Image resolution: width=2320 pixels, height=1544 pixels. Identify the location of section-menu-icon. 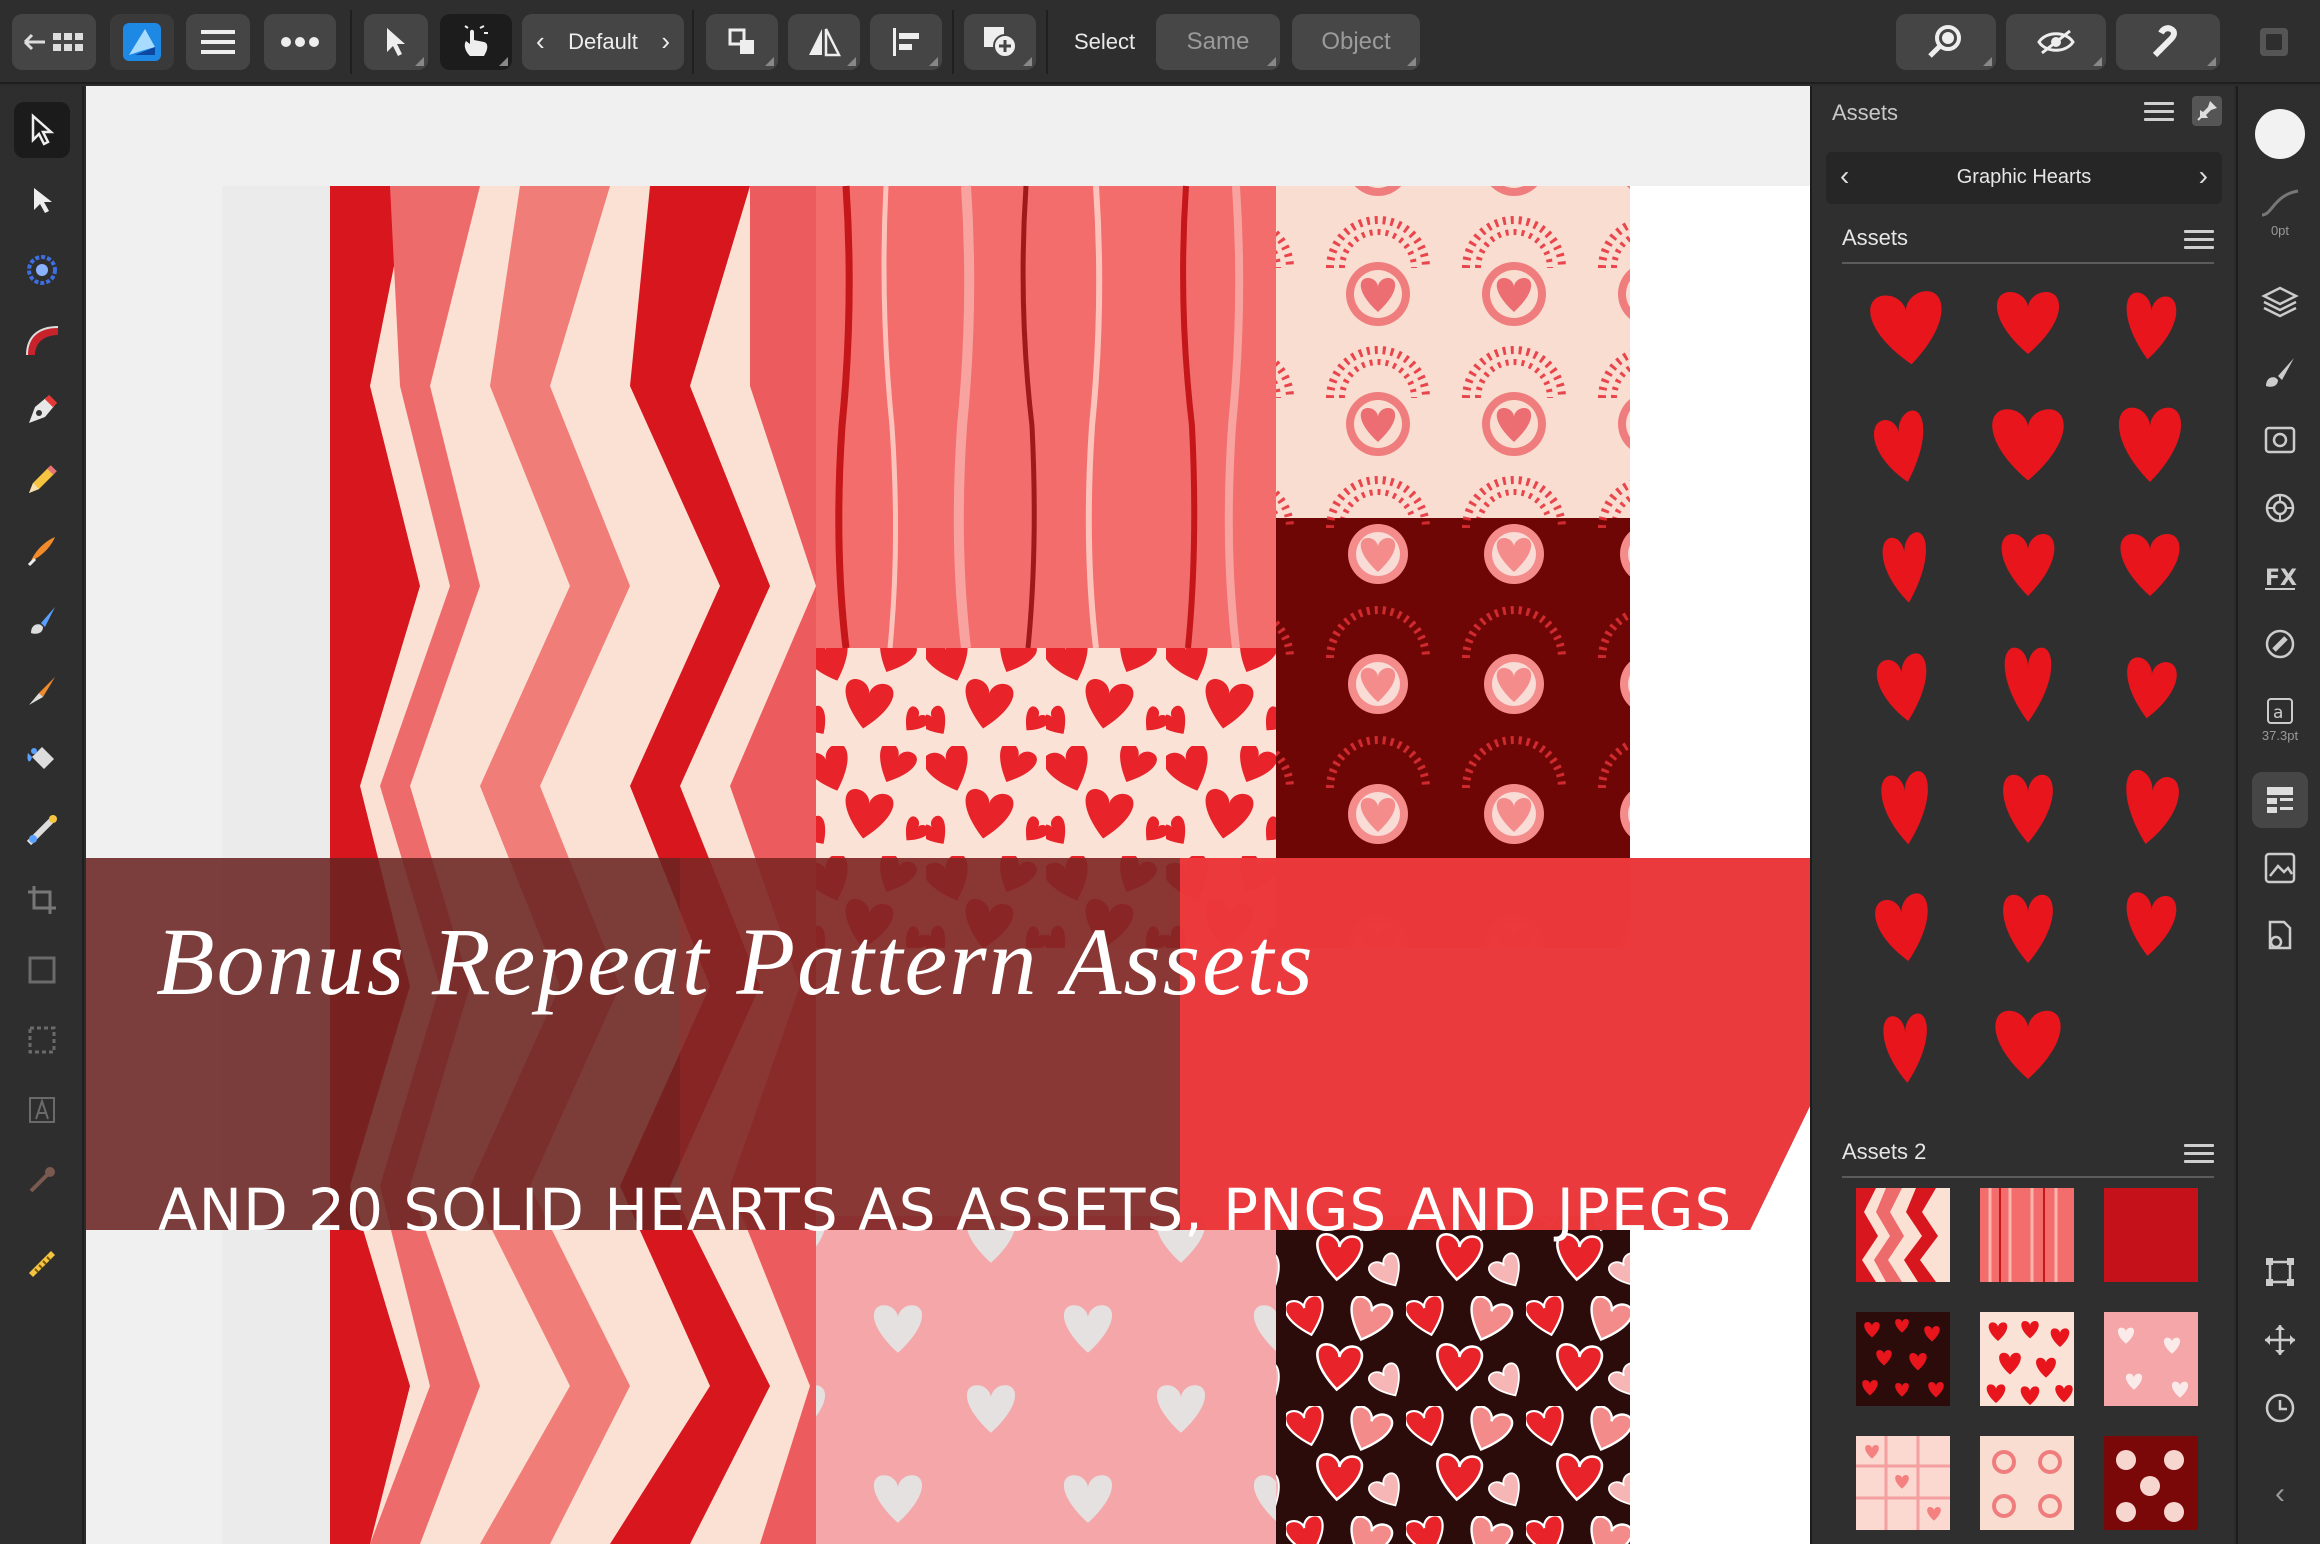
(2199, 240).